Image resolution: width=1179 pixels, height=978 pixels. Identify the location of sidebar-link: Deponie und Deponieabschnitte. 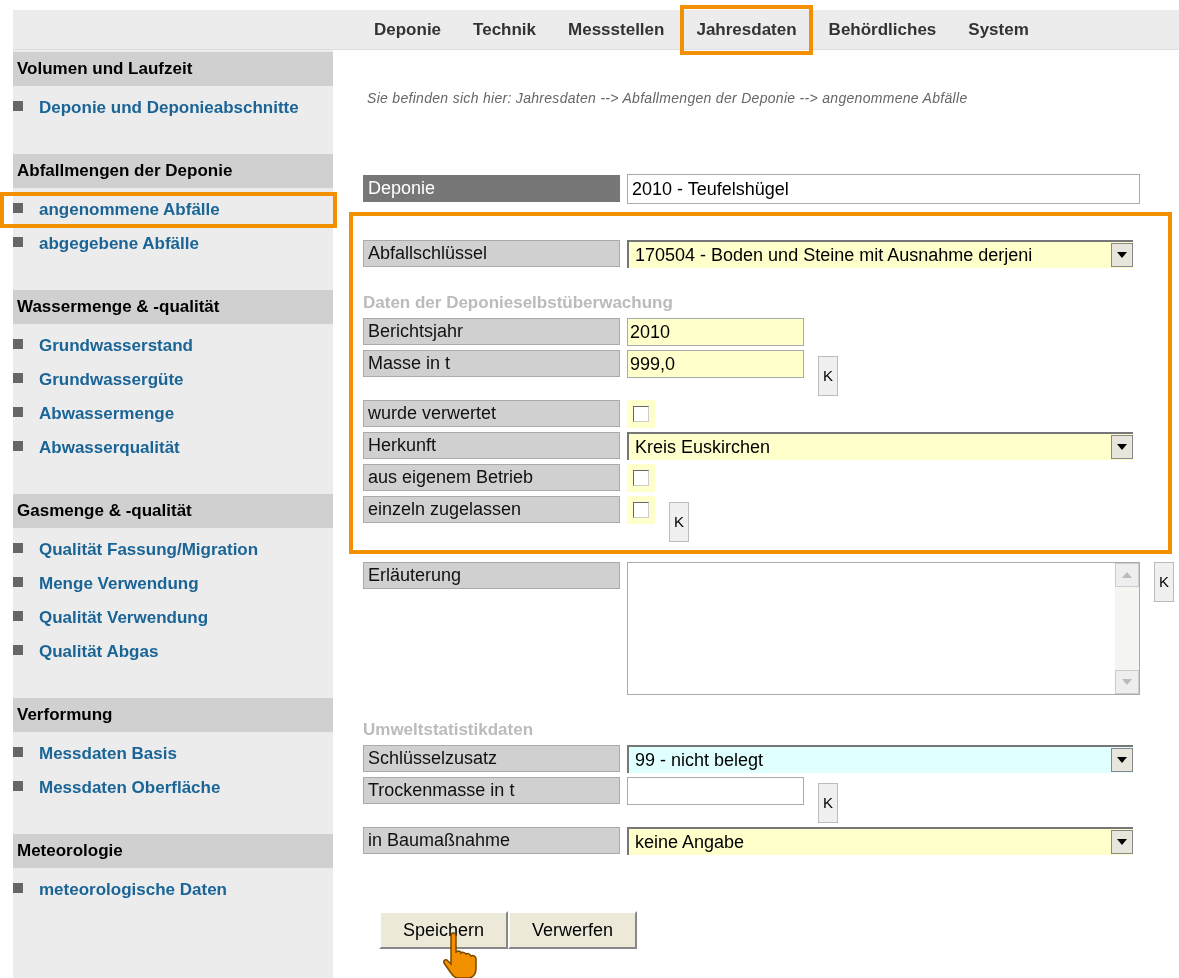
(173, 108).